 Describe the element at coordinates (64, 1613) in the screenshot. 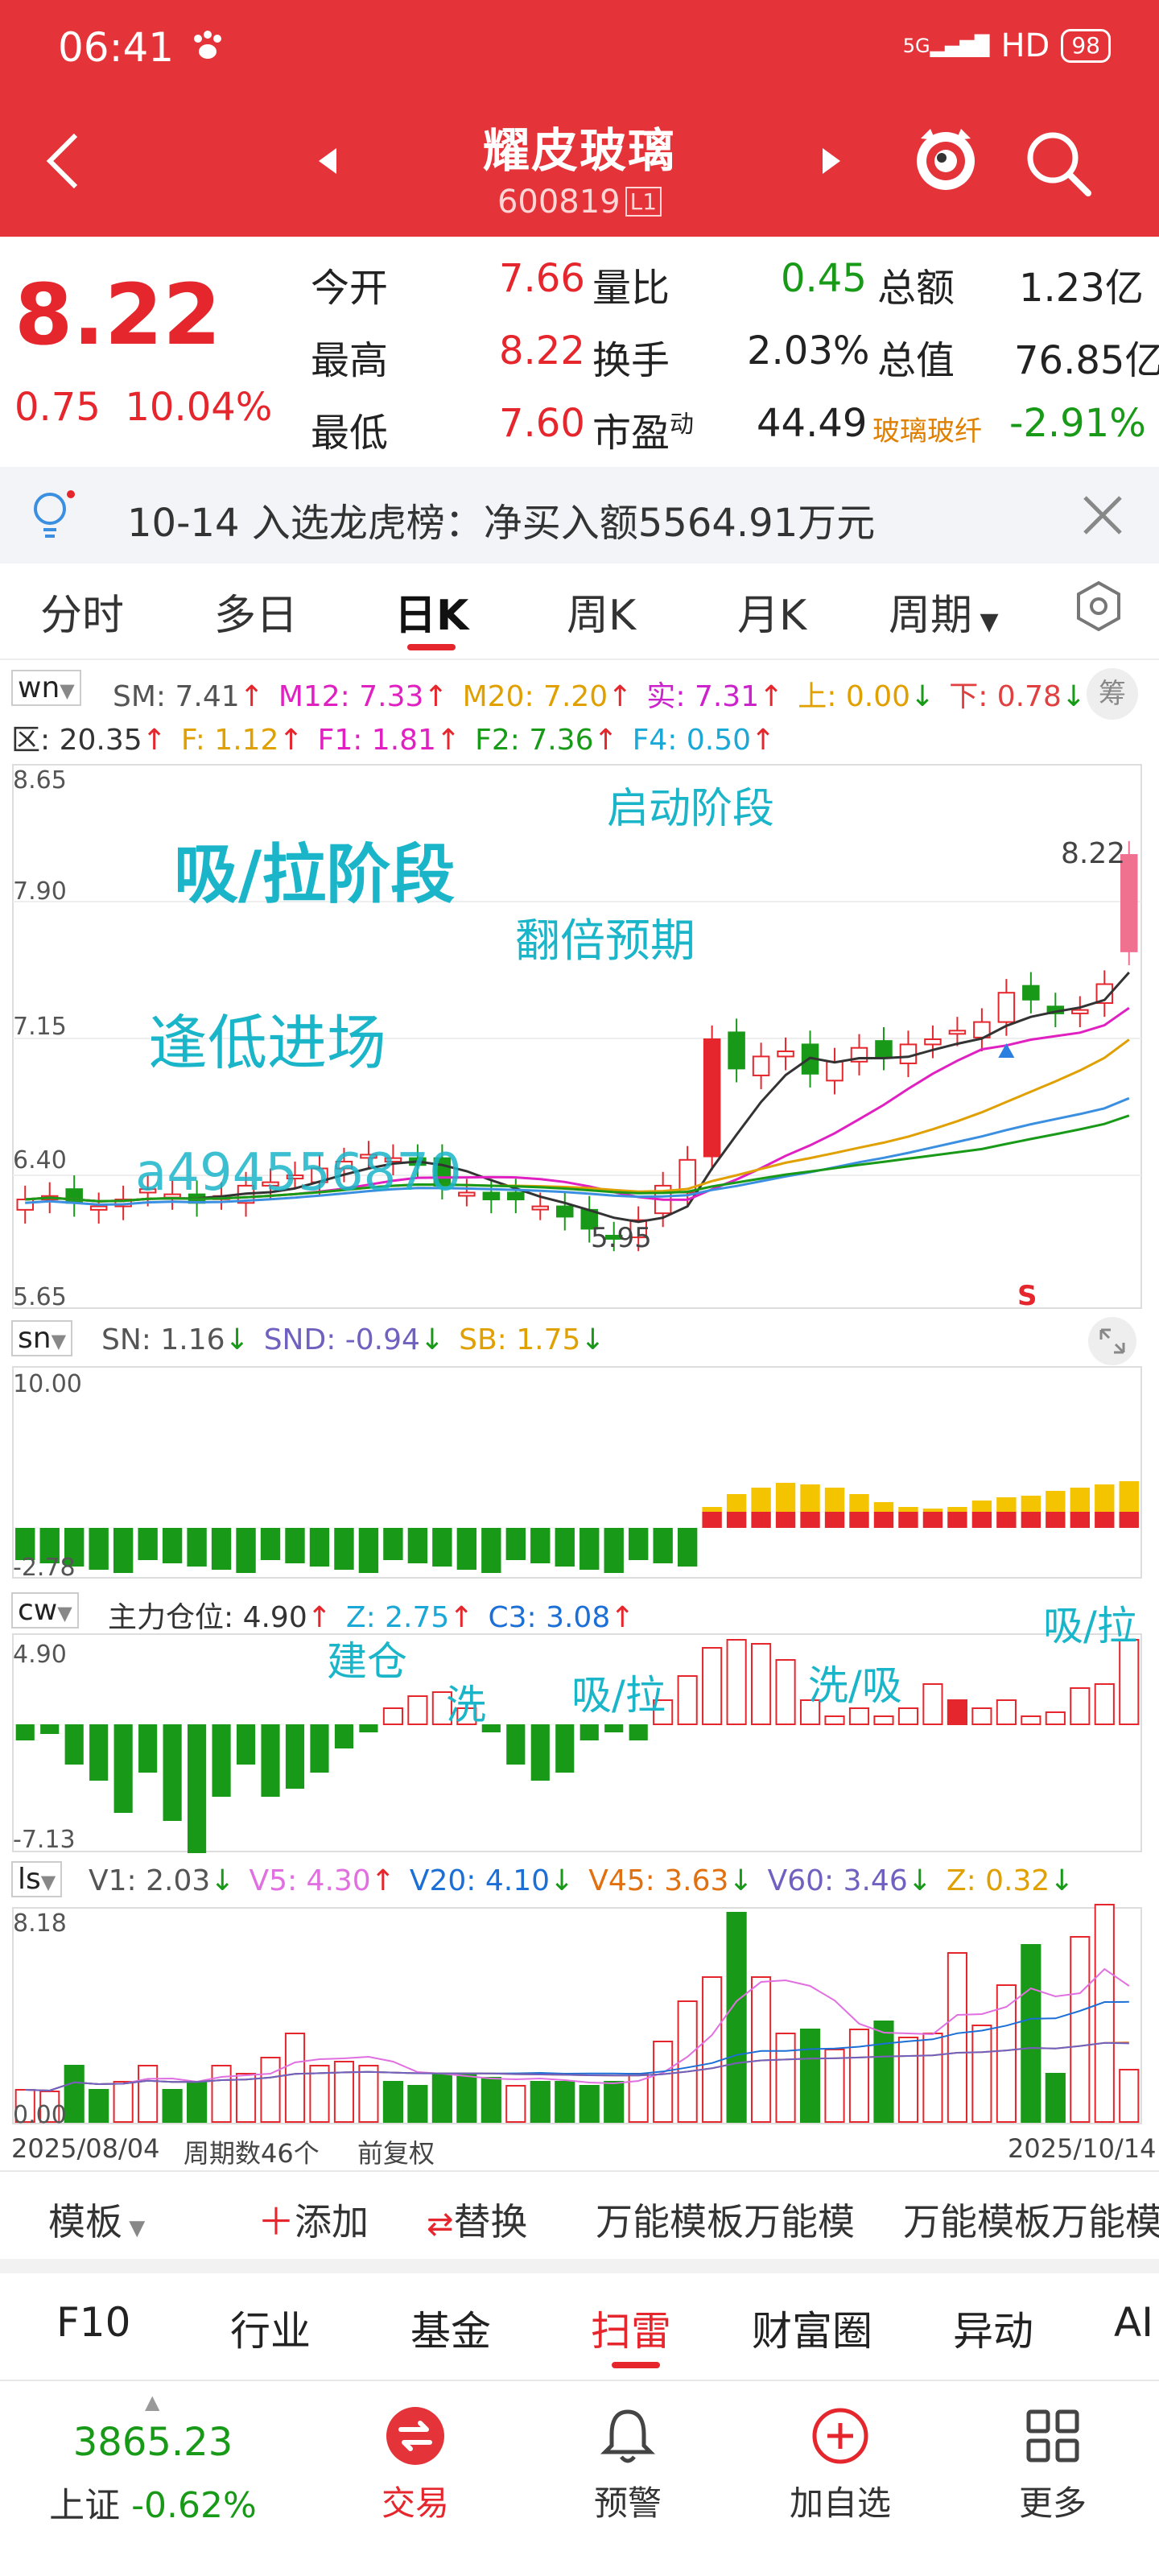

I see `chevron-down-icon: ▼` at that location.